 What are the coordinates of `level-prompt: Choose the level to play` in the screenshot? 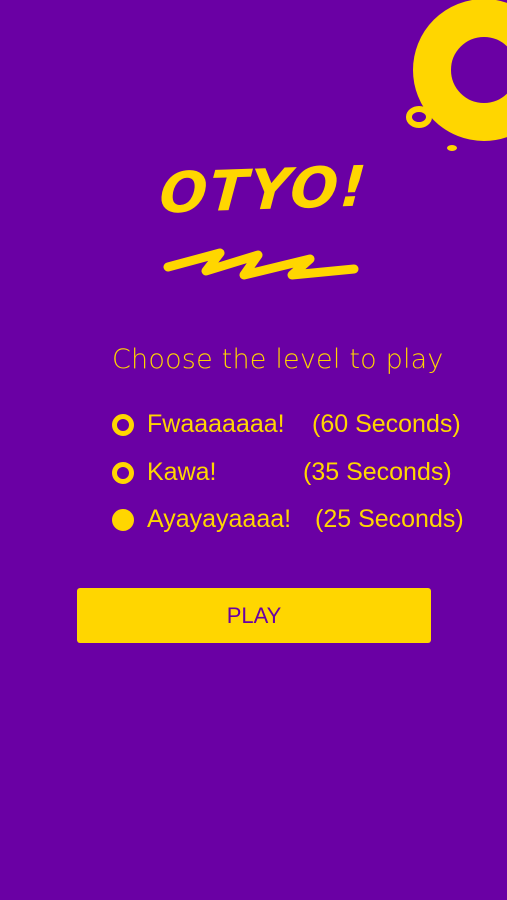 It's located at (278, 359).